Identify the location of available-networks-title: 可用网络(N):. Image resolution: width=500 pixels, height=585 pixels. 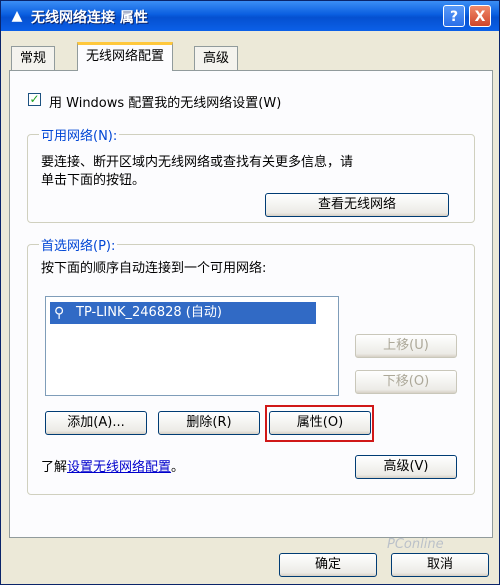
(79, 134).